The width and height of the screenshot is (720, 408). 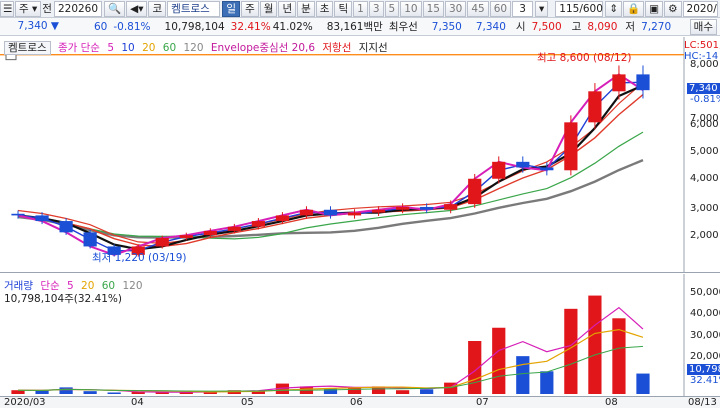 I want to click on count-field: 115/600, so click(x=579, y=8).